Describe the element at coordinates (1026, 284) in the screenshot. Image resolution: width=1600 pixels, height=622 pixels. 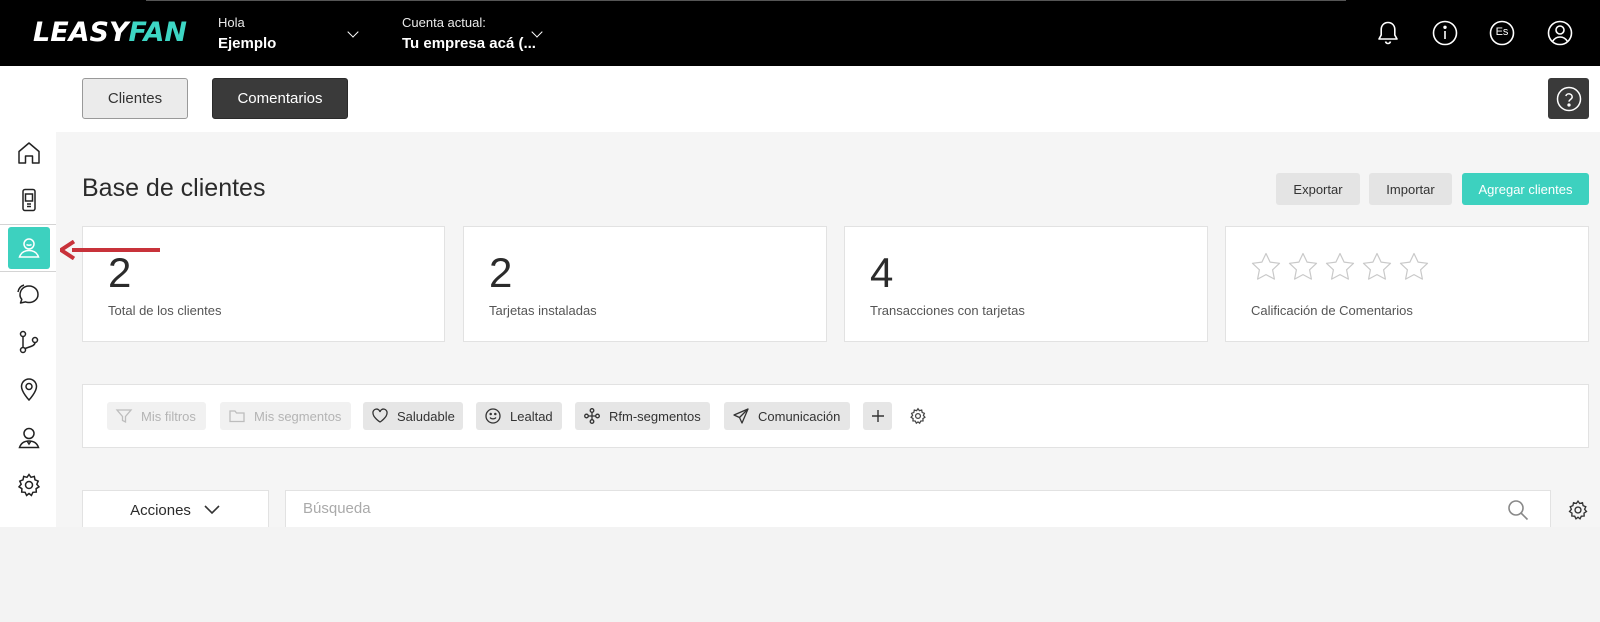
I see `stat-card-card-transactions: 4 Transacciones con tarjetas` at that location.